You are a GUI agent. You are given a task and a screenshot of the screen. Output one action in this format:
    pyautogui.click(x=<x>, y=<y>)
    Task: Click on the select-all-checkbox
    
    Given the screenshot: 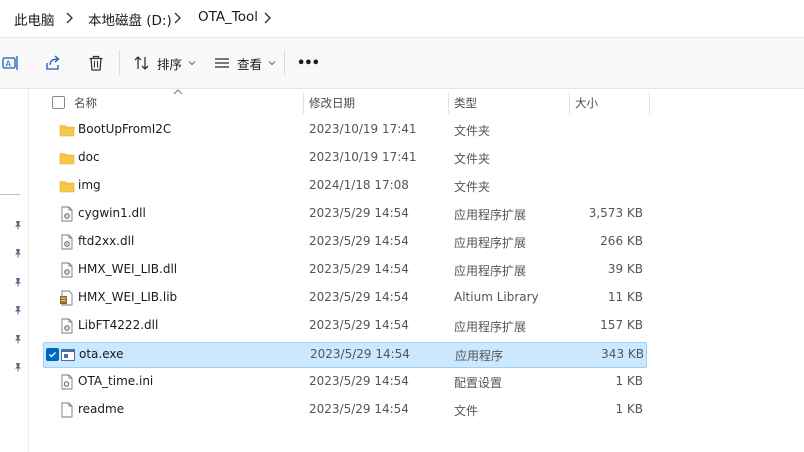 What is the action you would take?
    pyautogui.click(x=58, y=102)
    